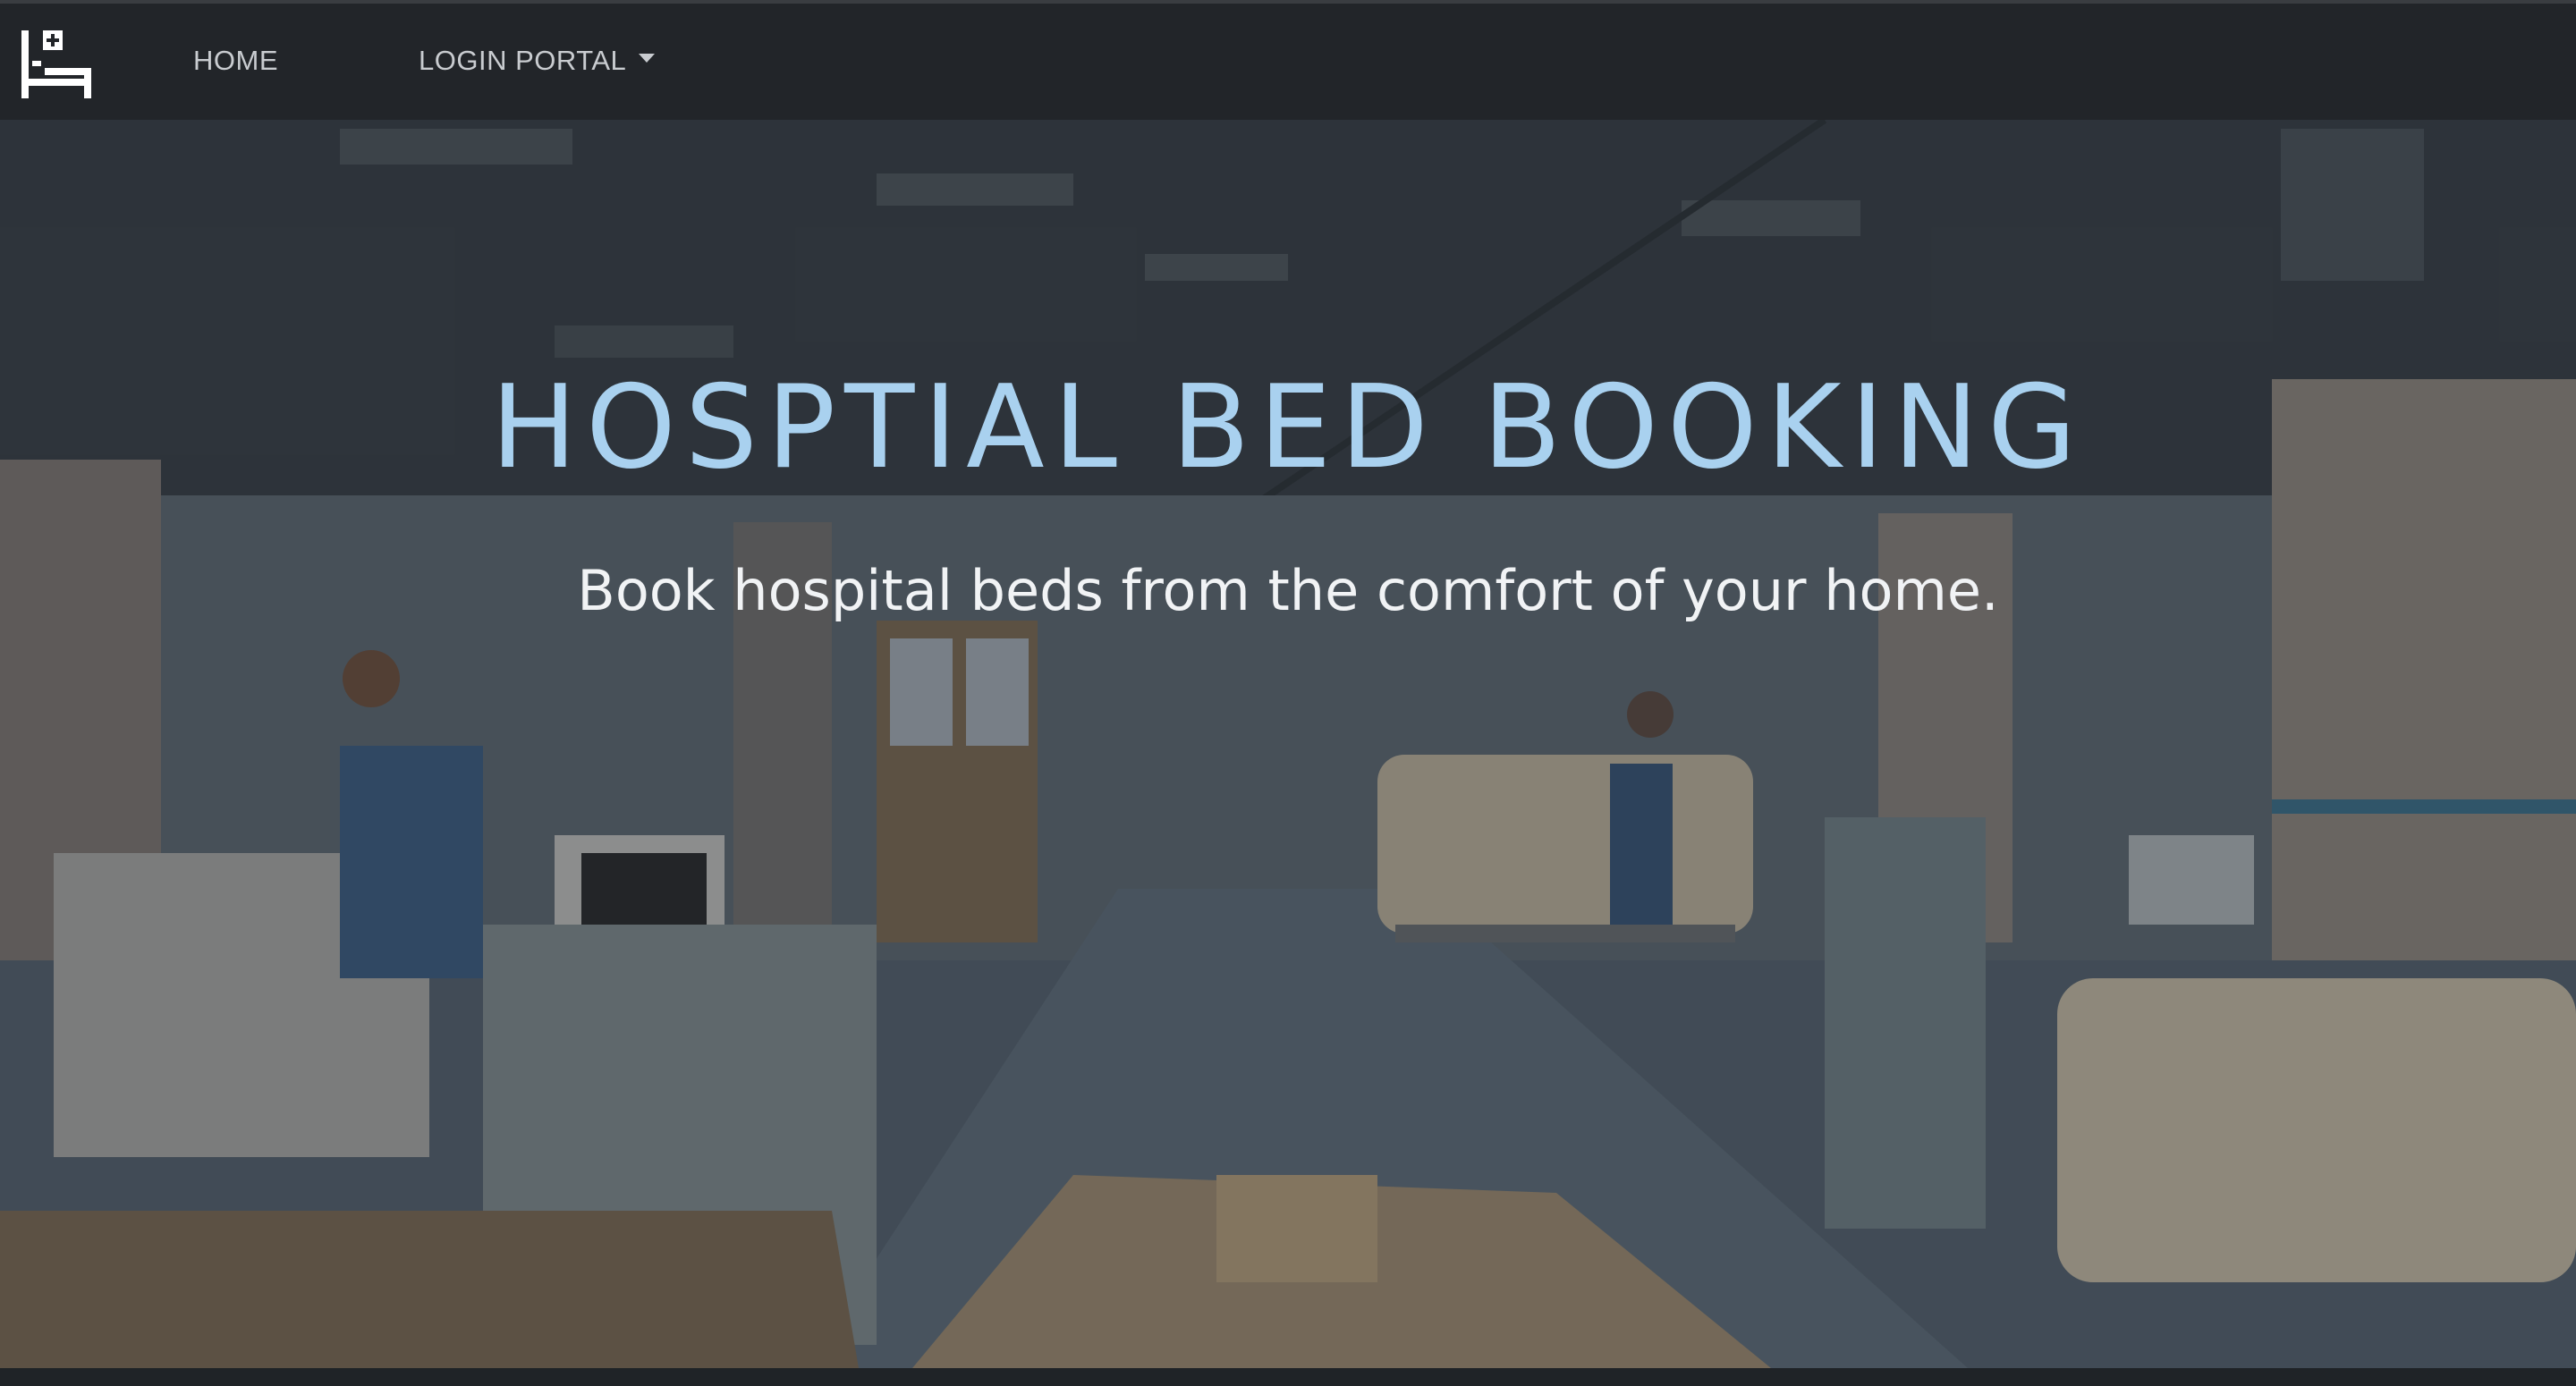 This screenshot has width=2576, height=1386. Describe the element at coordinates (56, 65) in the screenshot. I see `hospital-bed-icon` at that location.